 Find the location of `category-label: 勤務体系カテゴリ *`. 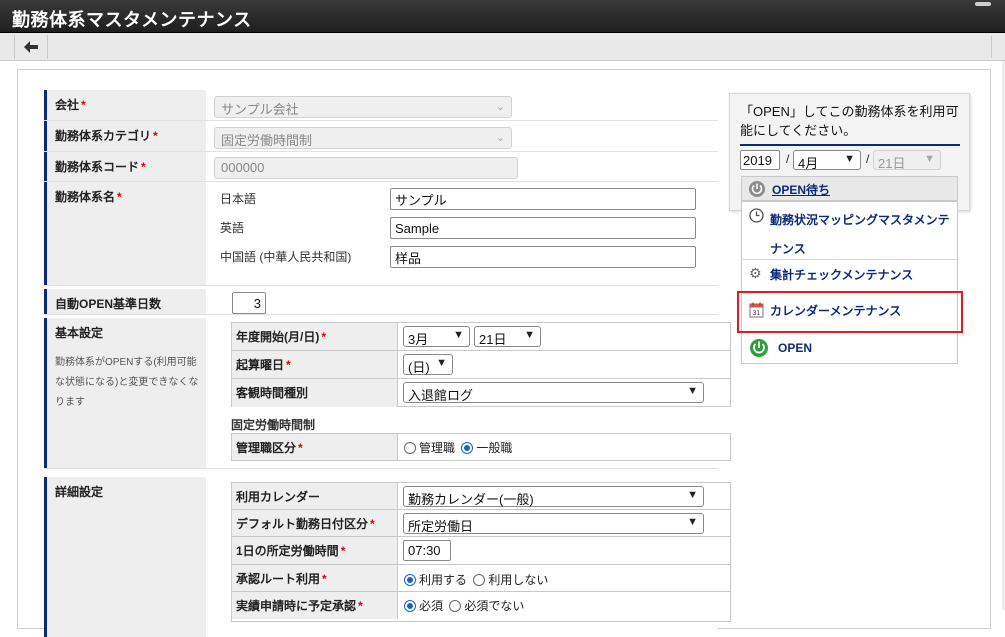

category-label: 勤務体系カテゴリ * is located at coordinates (125, 136).